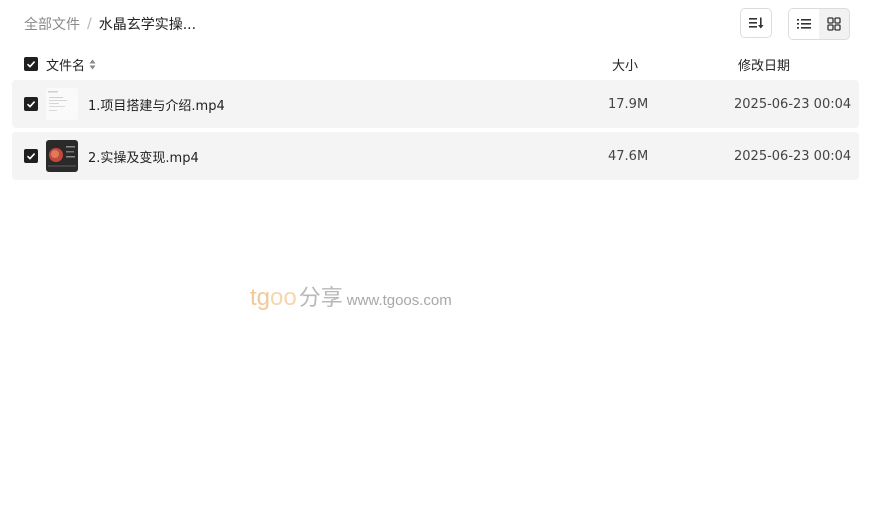 This screenshot has width=874, height=514. I want to click on select-all-checkbox, so click(31, 64).